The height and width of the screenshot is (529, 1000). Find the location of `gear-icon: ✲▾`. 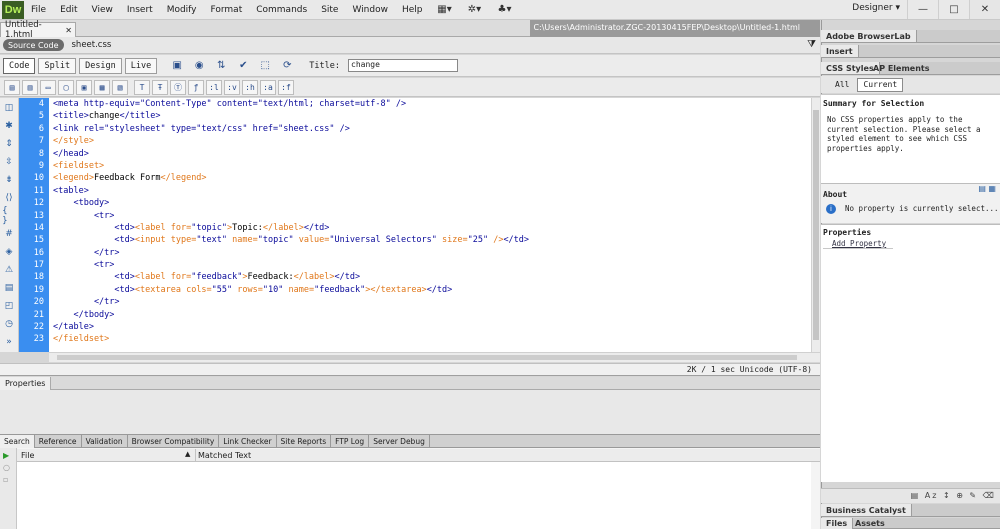

gear-icon: ✲▾ is located at coordinates (475, 10).